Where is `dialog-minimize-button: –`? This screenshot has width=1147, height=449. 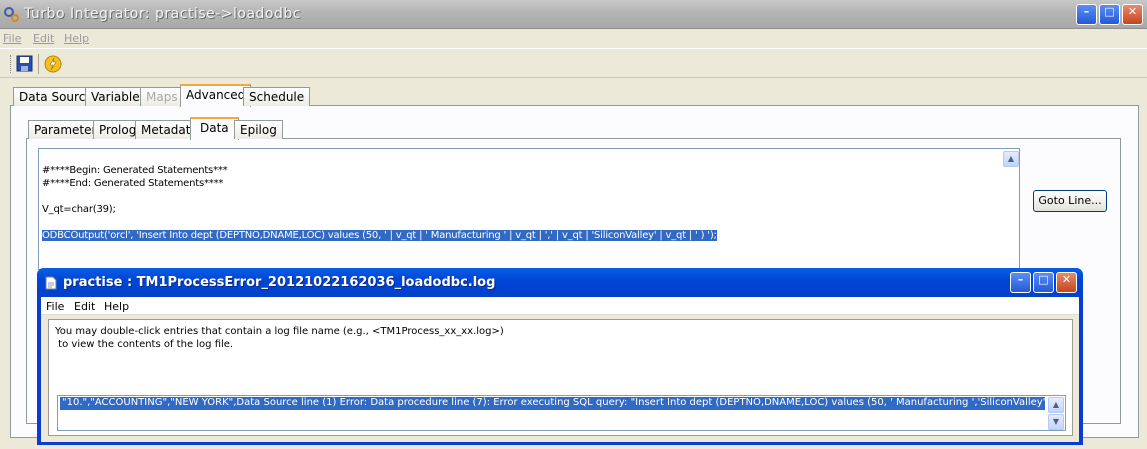
dialog-minimize-button: – is located at coordinates (1020, 282).